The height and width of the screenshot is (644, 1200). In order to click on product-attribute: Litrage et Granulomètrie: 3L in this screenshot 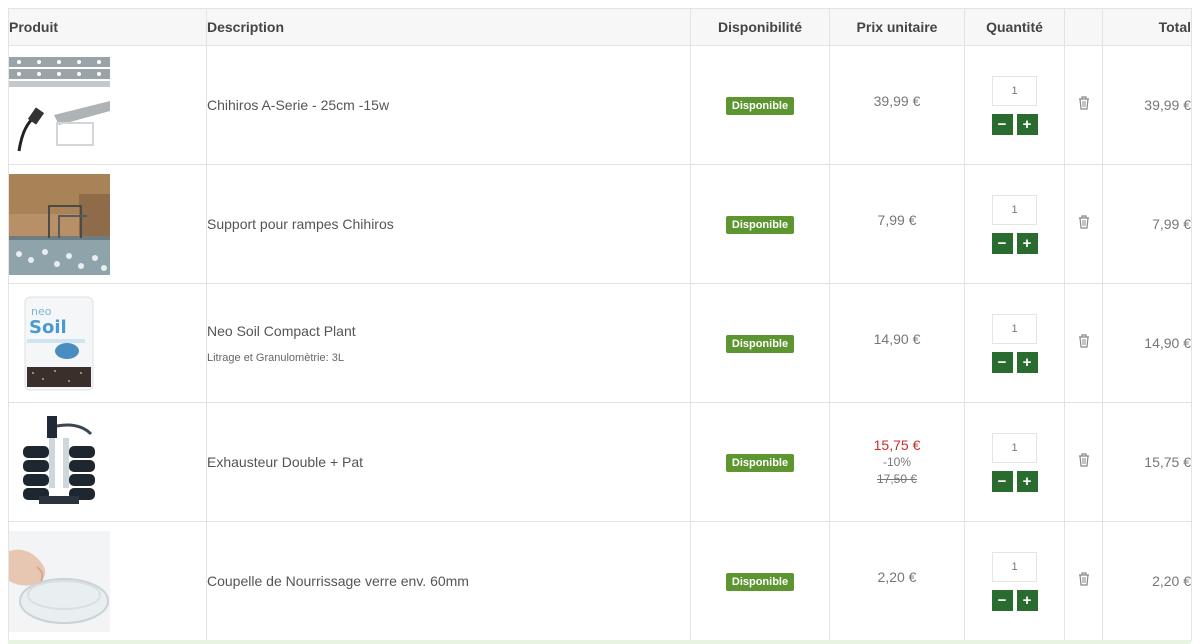, I will do `click(275, 358)`.